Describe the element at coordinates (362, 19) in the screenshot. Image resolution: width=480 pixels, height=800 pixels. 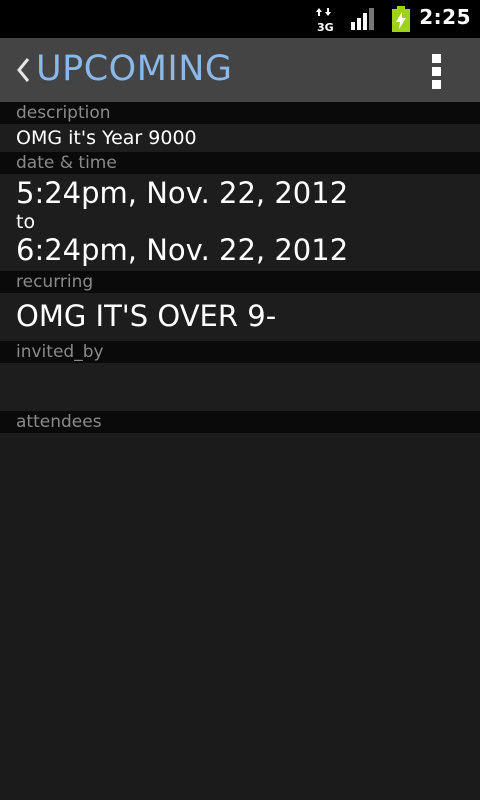
I see `signal-strength-icon` at that location.